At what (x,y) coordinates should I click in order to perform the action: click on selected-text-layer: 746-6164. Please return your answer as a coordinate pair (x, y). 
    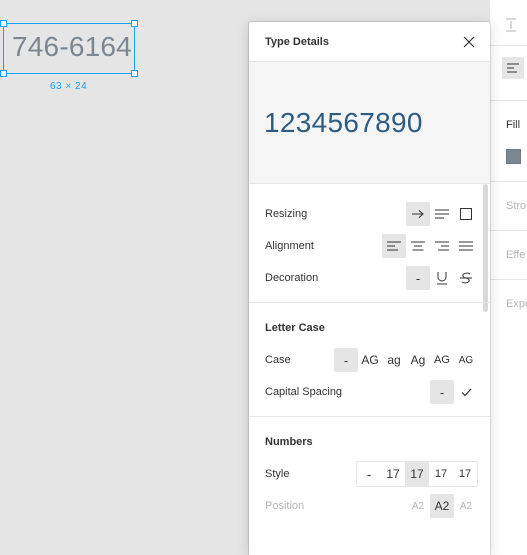
    Looking at the image, I should click on (69, 48).